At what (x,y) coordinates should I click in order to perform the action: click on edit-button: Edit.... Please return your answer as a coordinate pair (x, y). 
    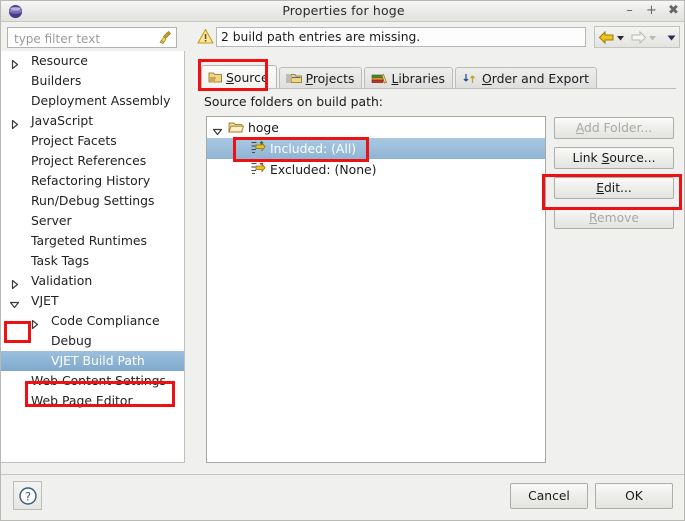
    Looking at the image, I should click on (614, 188).